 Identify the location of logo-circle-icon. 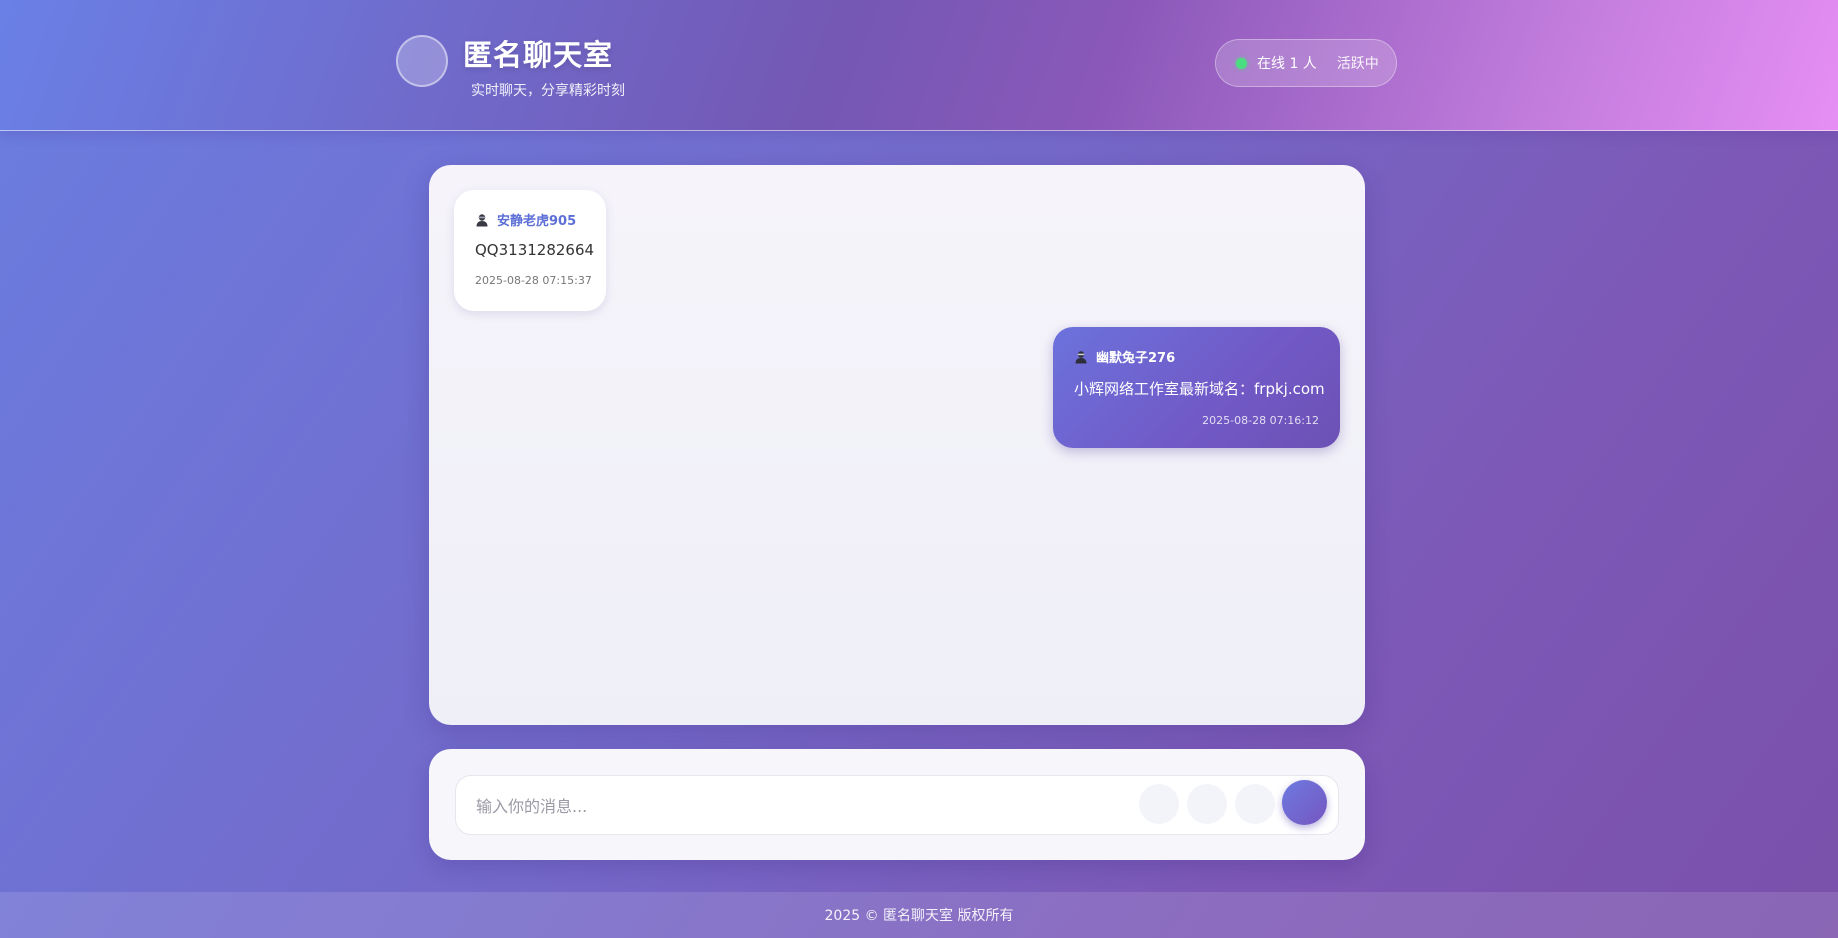
(422, 61).